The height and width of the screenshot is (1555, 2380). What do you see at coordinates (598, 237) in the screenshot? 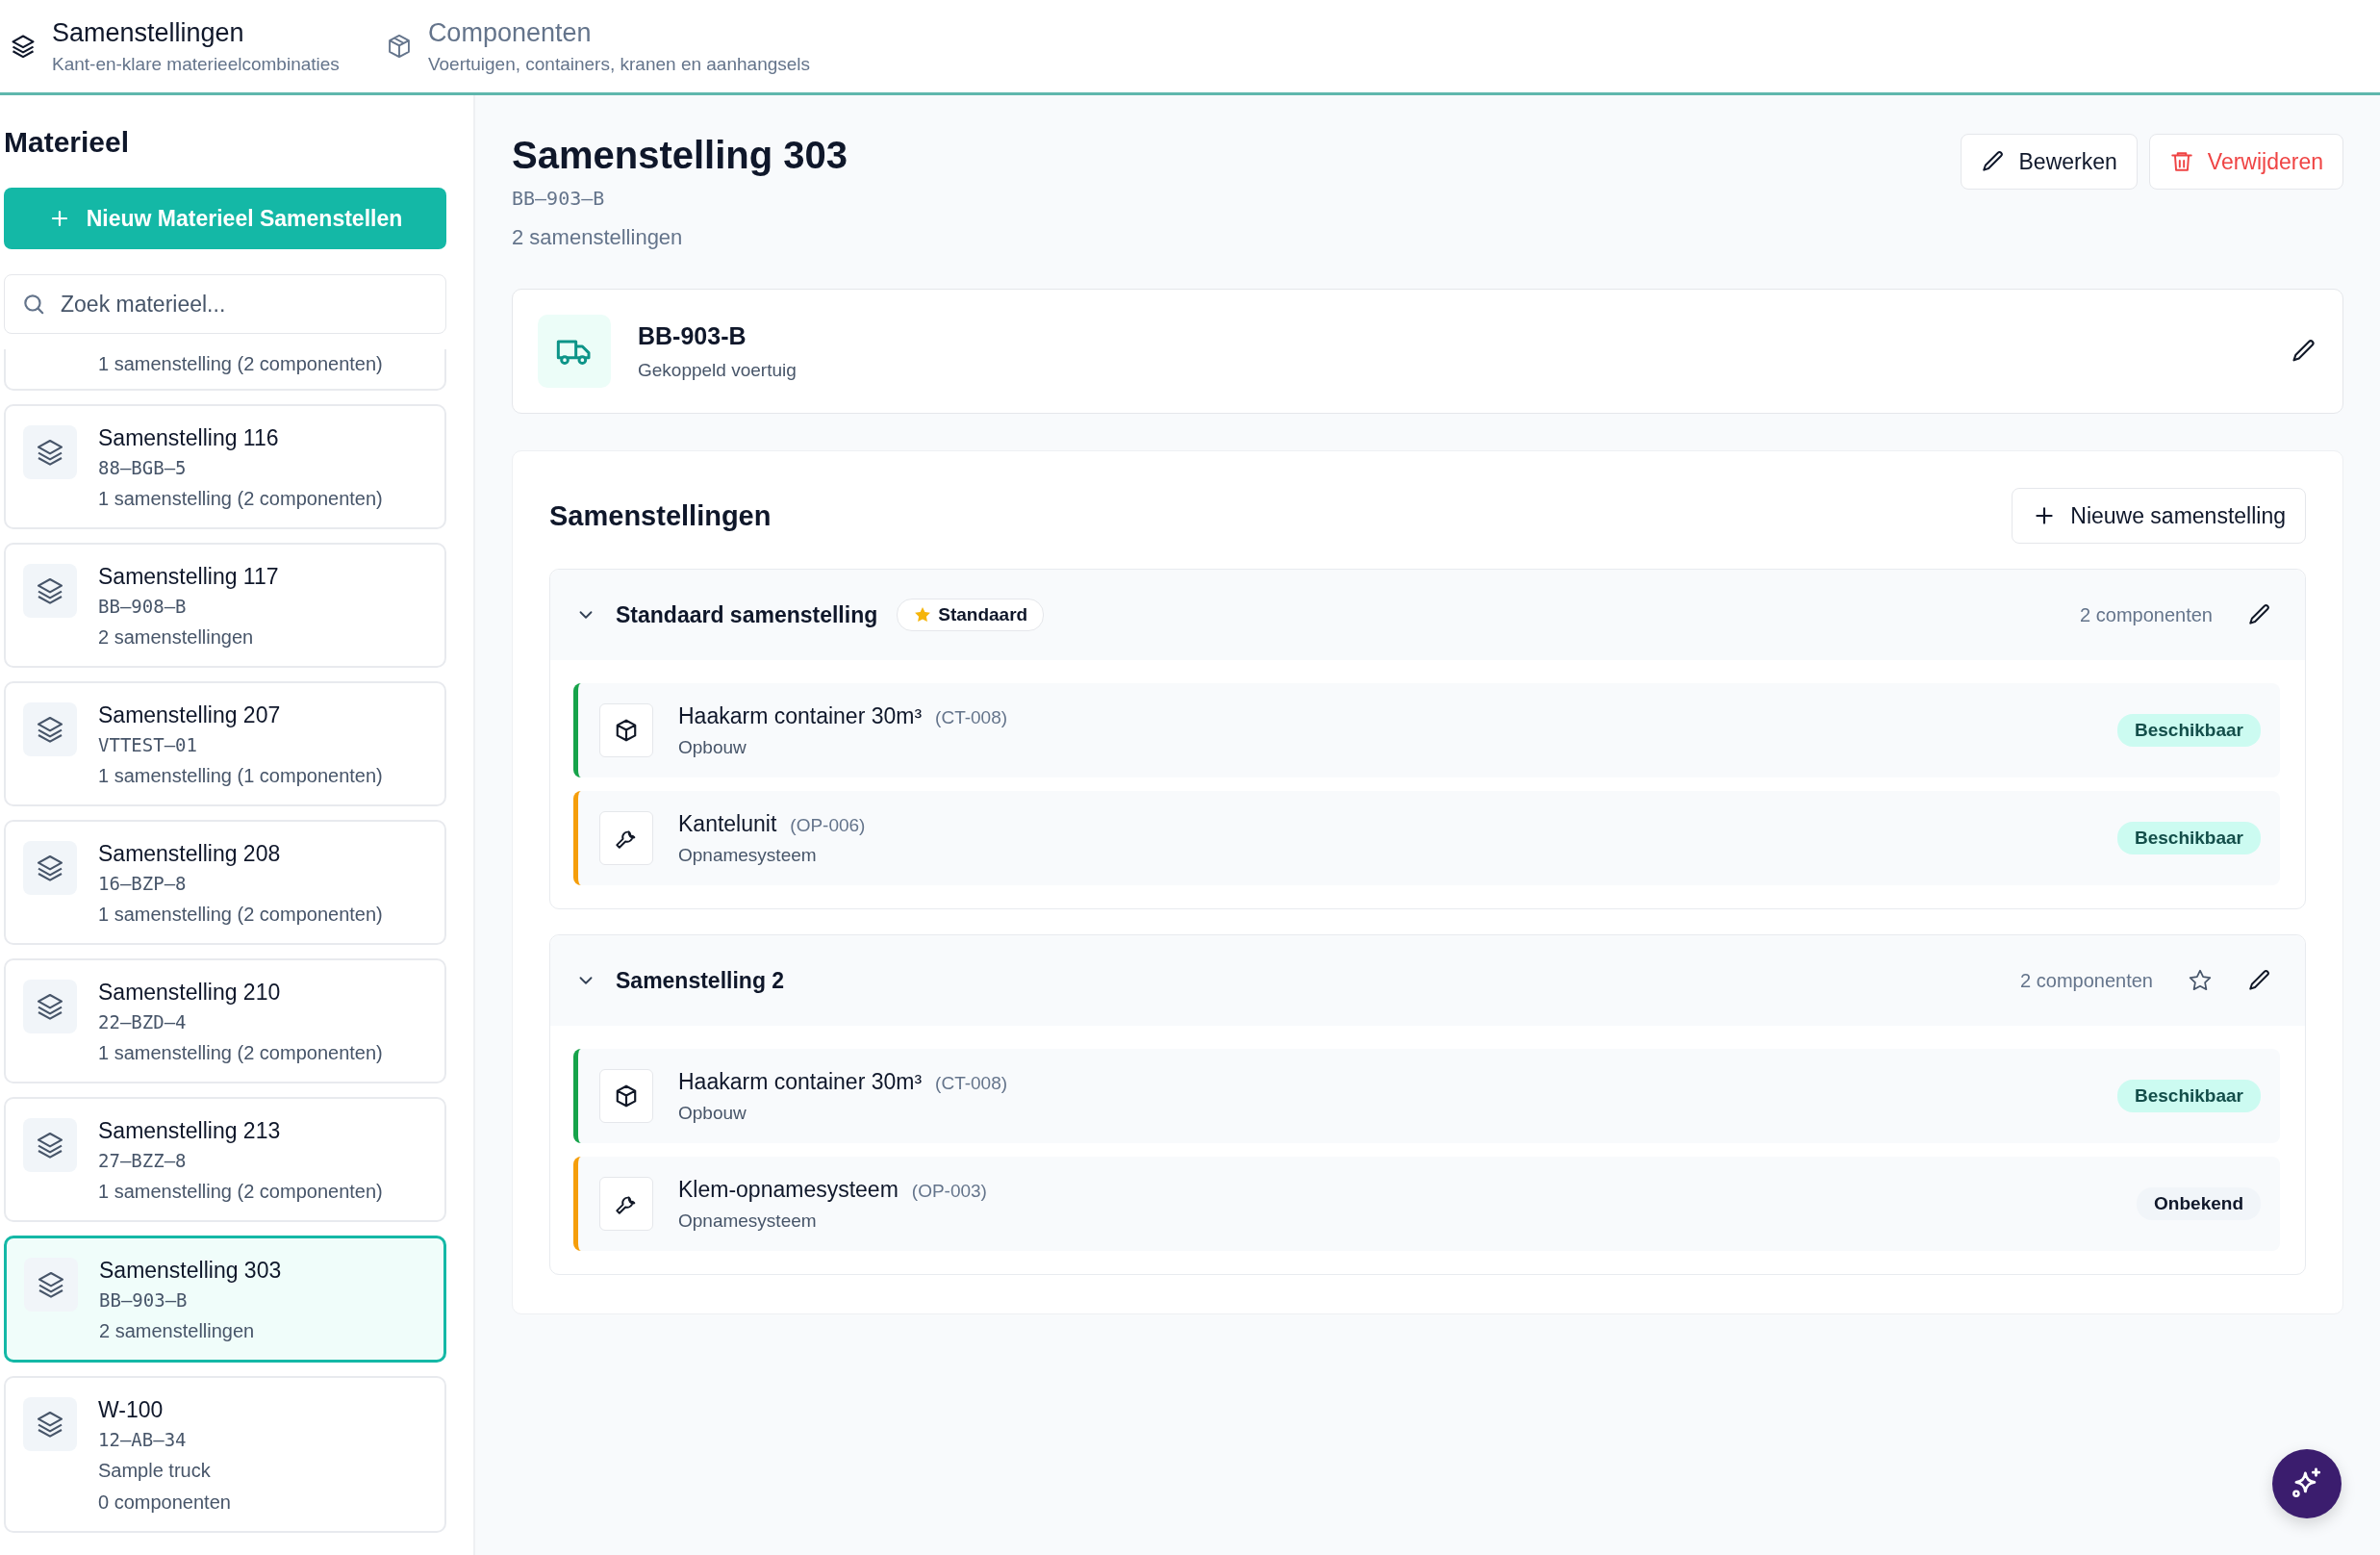
I see `summary-text: 2 samenstellingen` at bounding box center [598, 237].